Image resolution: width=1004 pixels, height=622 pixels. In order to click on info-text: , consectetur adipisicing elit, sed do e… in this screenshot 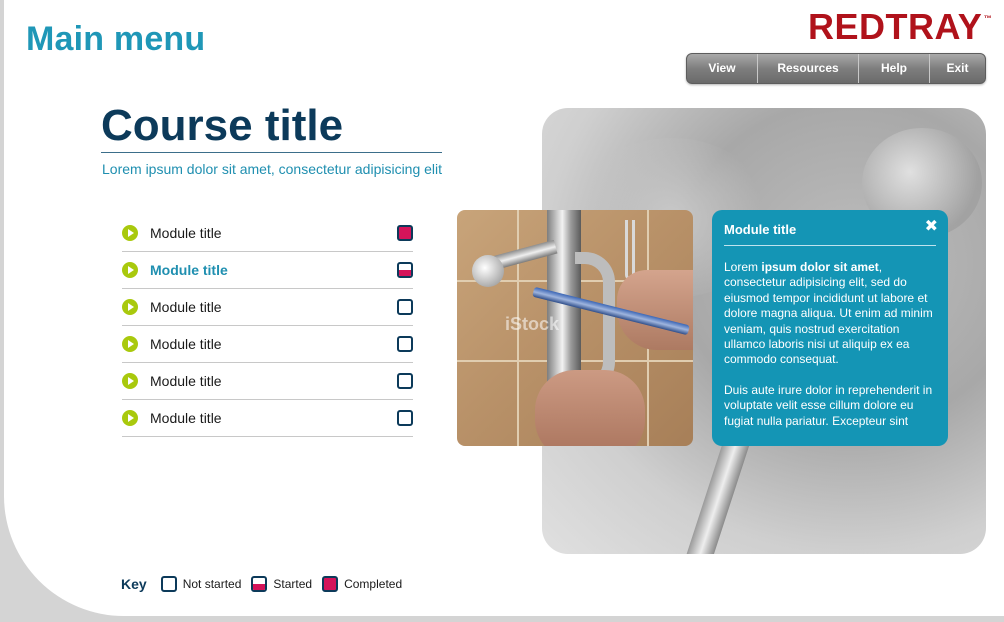, I will do `click(828, 313)`.